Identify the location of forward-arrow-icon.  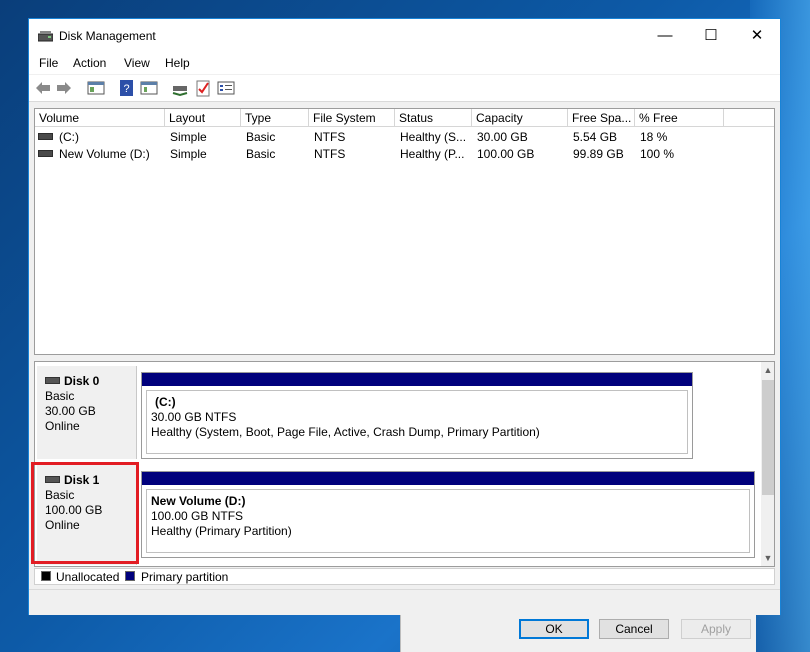
(64, 88).